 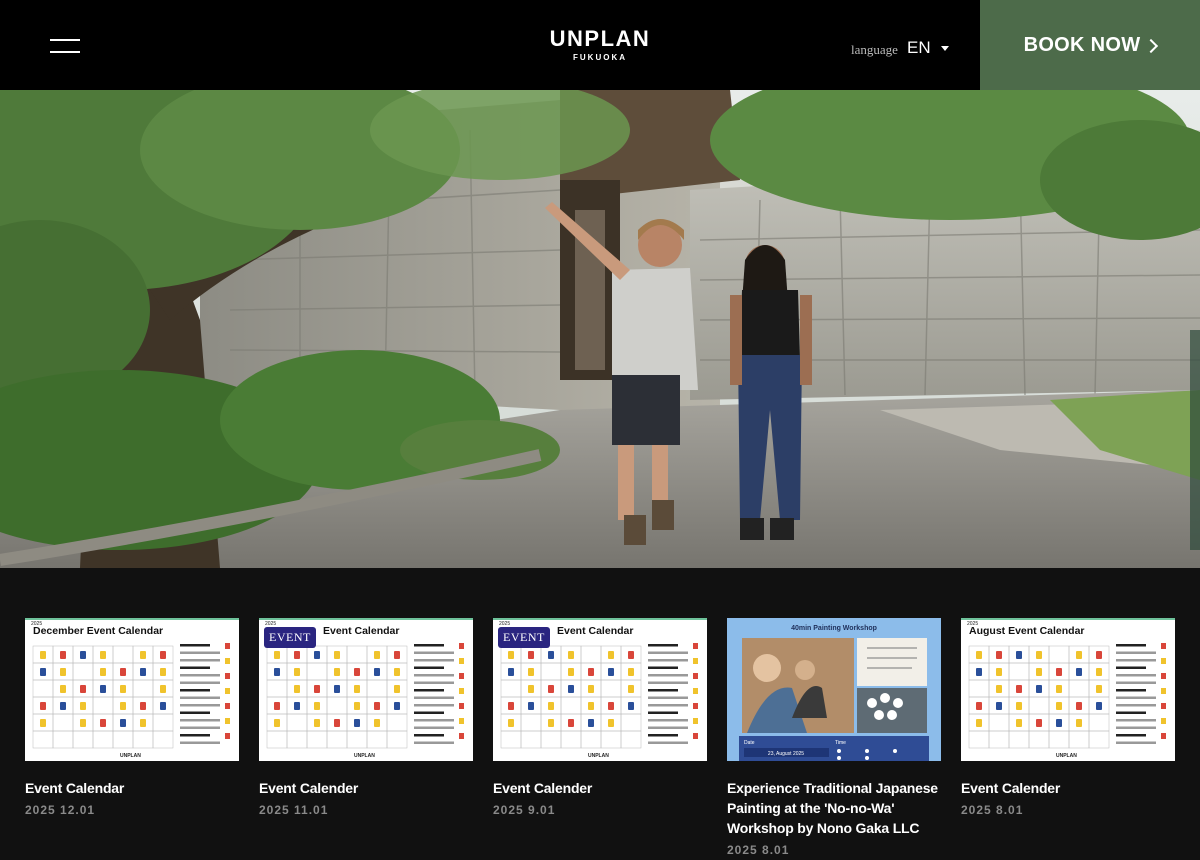 I want to click on workshop-time-label: Time, so click(x=840, y=743).